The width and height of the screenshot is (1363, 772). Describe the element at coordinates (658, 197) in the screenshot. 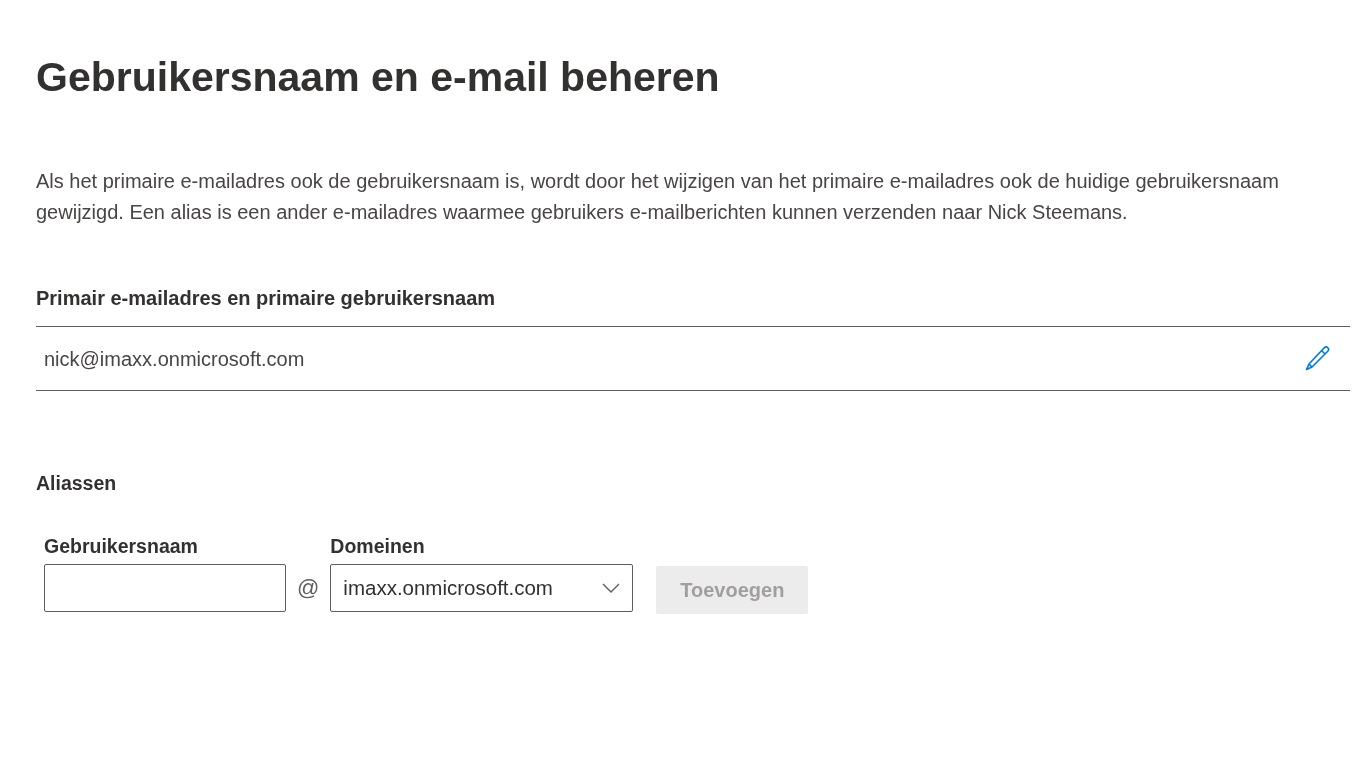

I see `description-text: Als het primaire e-mailadres ook de gebruikersnaam is, wordt door het wijzigen van het primaire e-mailadres ook de huidige gebruikersnaam gewijzigd. Een alias is een ander e-mailadres waarmee gebruikers e-mailberichten kunnen verzenden naar Nick Steemans.` at that location.